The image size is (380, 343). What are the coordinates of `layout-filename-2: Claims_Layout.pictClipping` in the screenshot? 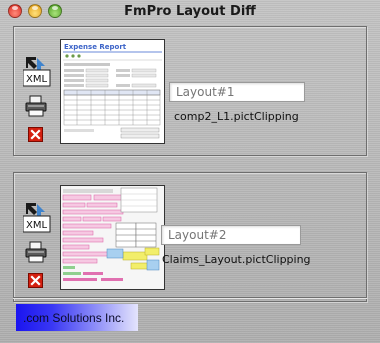 It's located at (236, 259).